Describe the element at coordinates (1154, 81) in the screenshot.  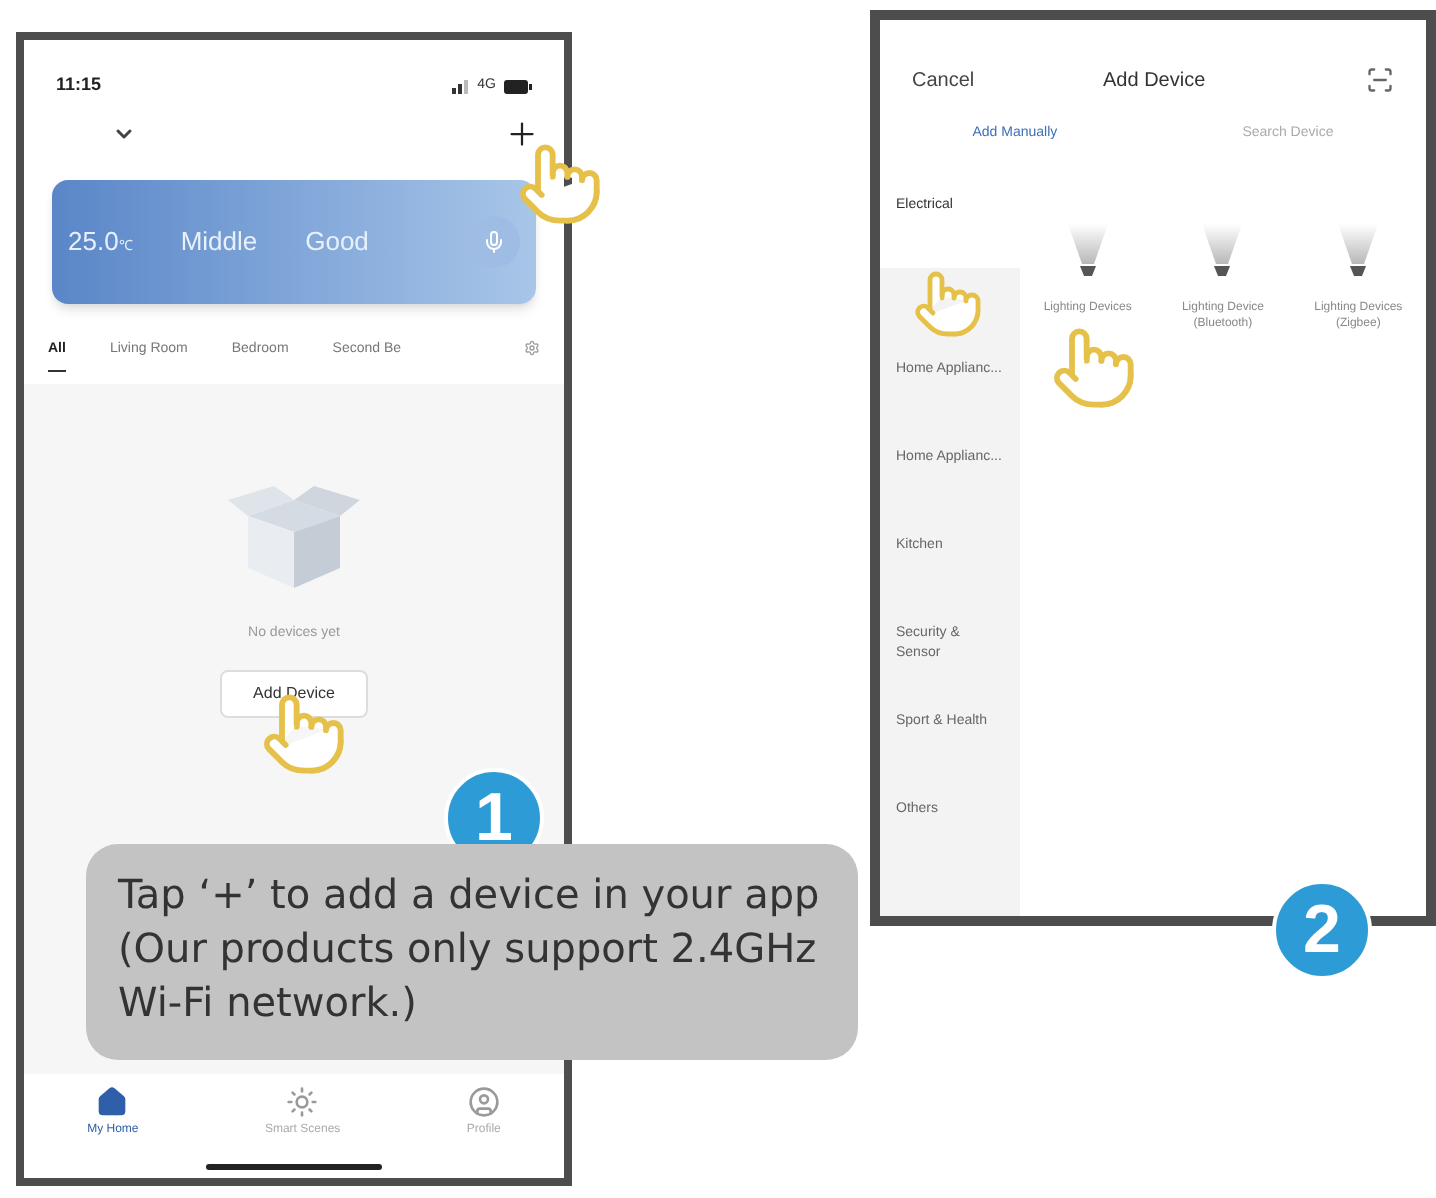
I see `screen-title: Add Device` at that location.